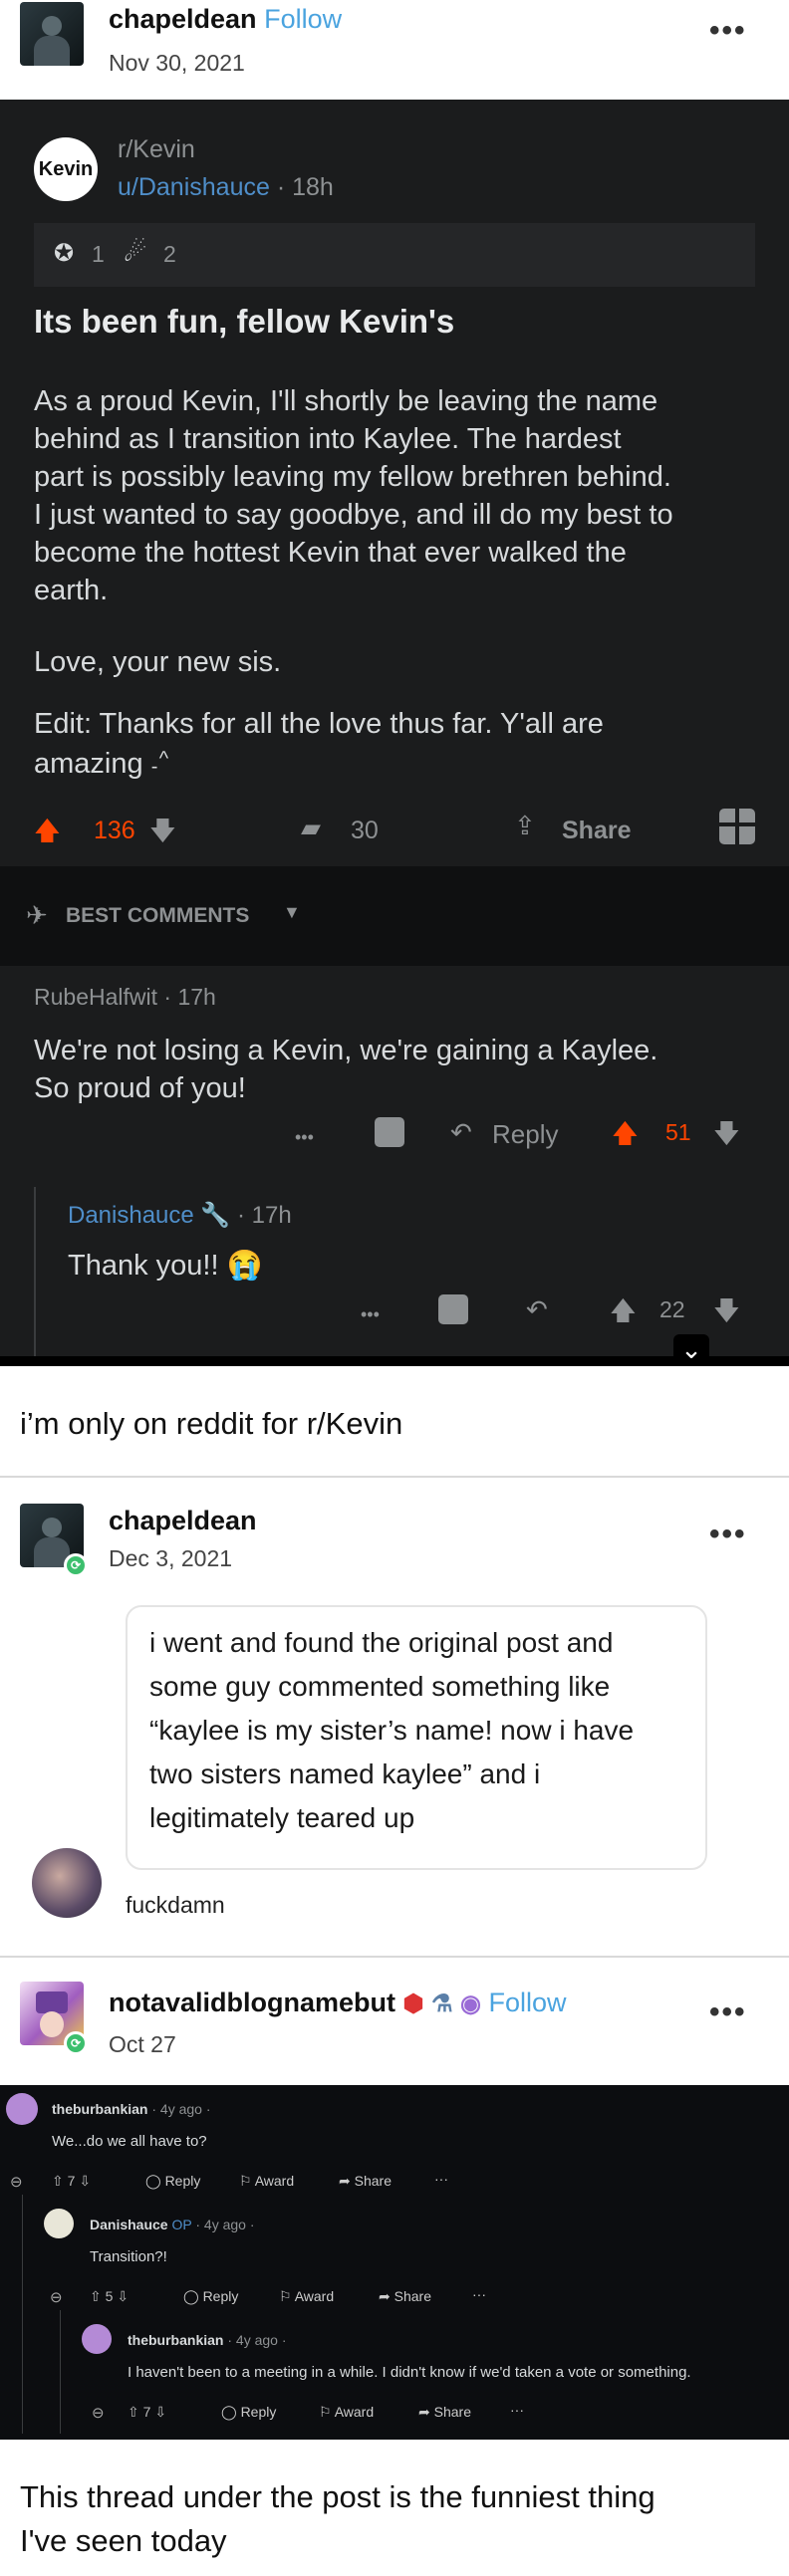  Describe the element at coordinates (211, 1423) in the screenshot. I see `post-caption: i’m only on reddit for r/Kevin` at that location.